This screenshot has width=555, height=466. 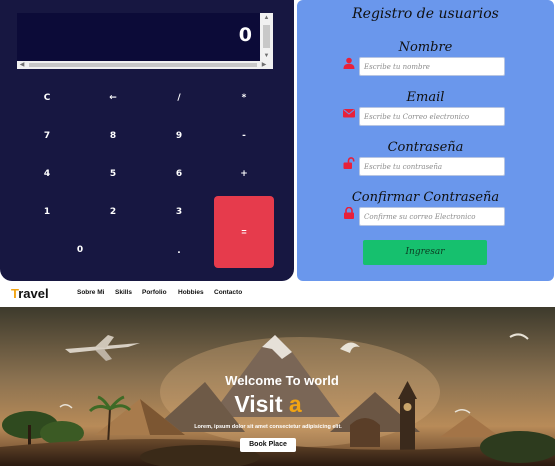 I want to click on book-place-button: Book Place, so click(x=268, y=445).